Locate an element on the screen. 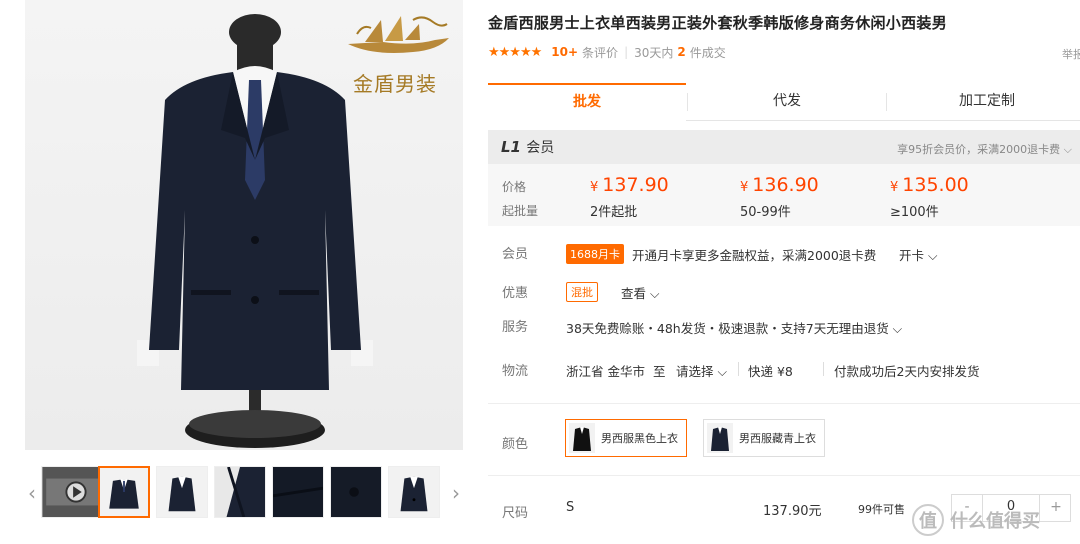 This screenshot has height=544, width=1080. thumb-side is located at coordinates (182, 492).